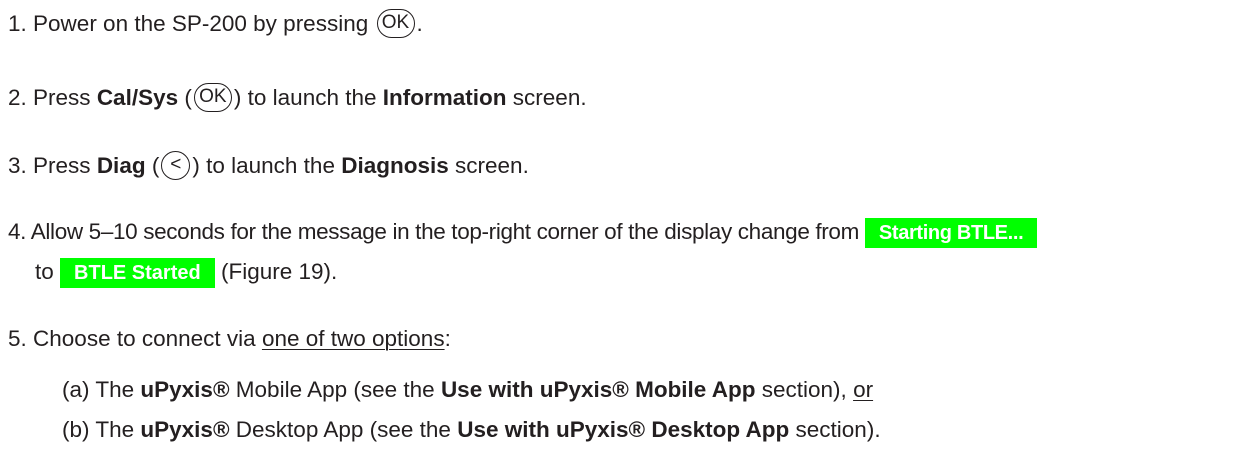  I want to click on key-name: Diag, so click(121, 165).